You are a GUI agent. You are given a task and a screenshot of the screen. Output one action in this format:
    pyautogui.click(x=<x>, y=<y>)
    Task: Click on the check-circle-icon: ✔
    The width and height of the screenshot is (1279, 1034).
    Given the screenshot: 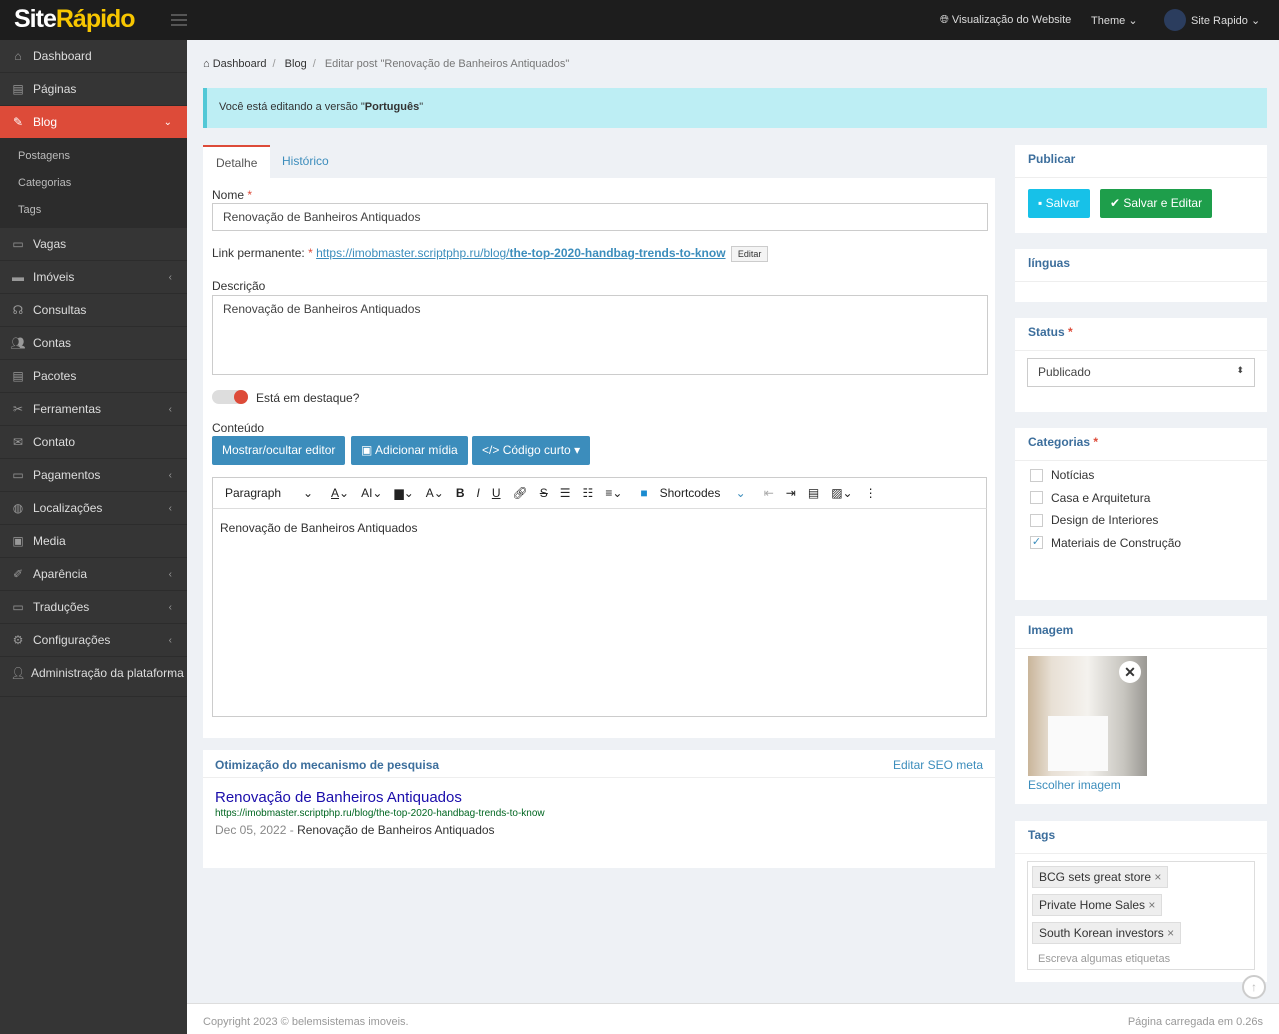 What is the action you would take?
    pyautogui.click(x=1117, y=203)
    